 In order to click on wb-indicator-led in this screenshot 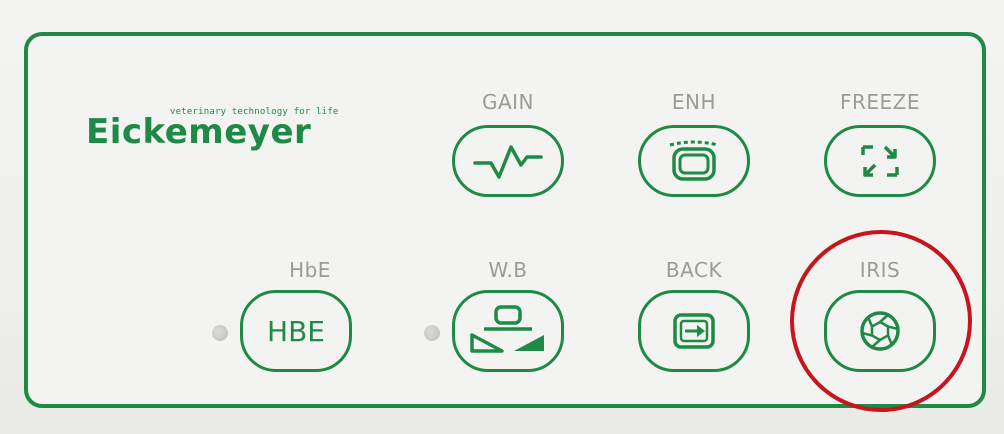, I will do `click(432, 333)`.